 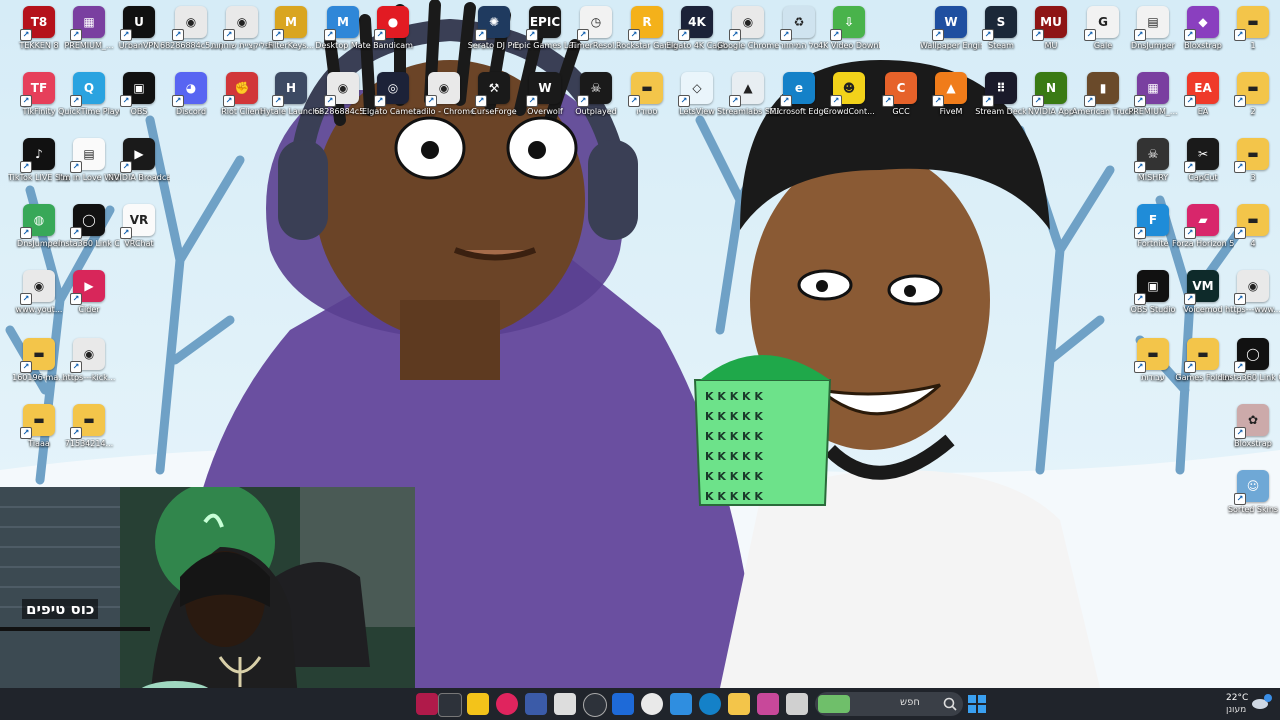 What do you see at coordinates (849, 45) in the screenshot?
I see `desktop-icon-label: 4K Video Downloader+` at bounding box center [849, 45].